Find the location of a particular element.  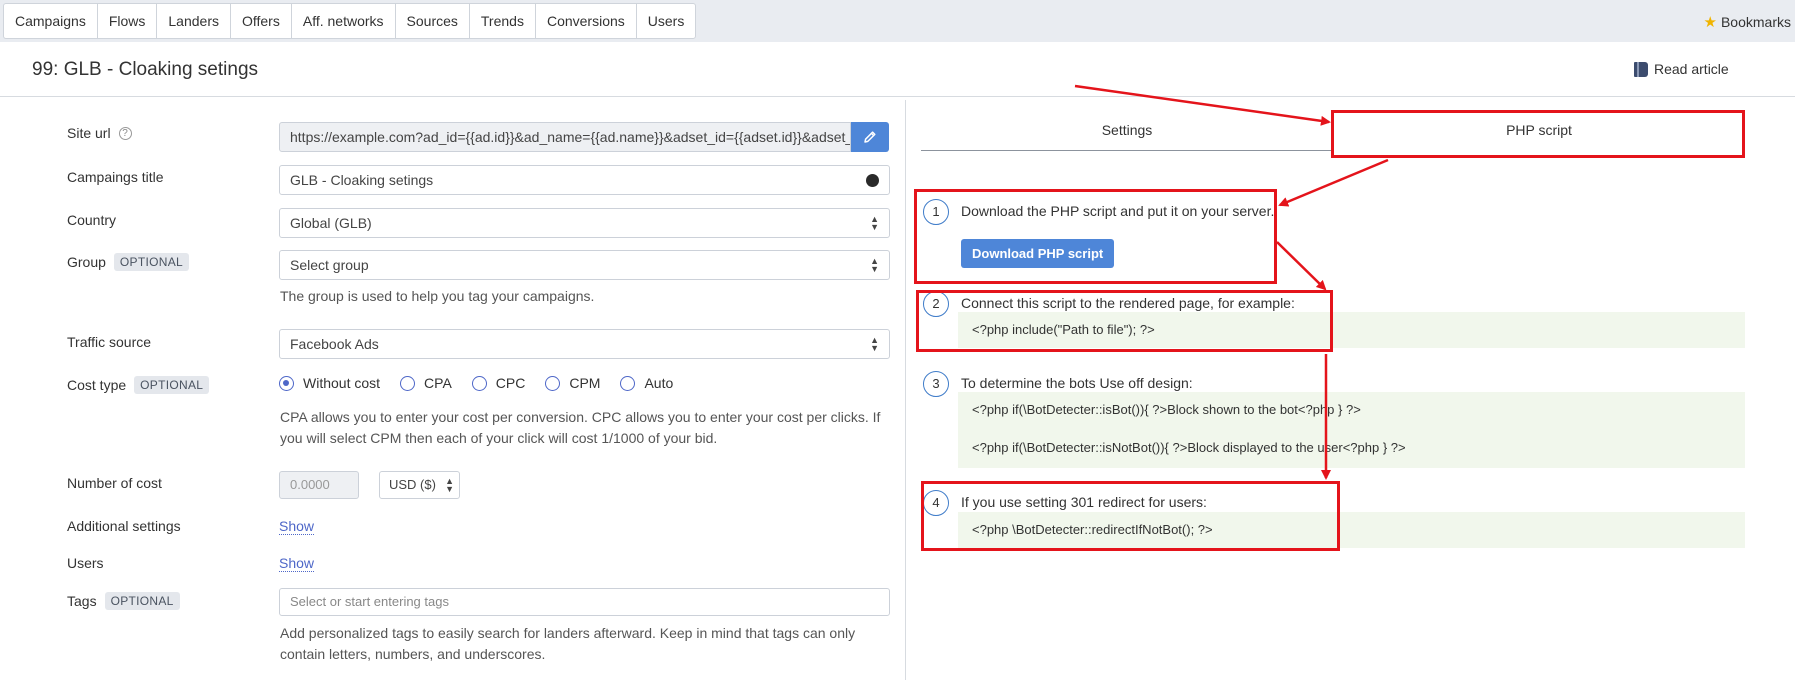

nav-tab-users: Users is located at coordinates (666, 21).